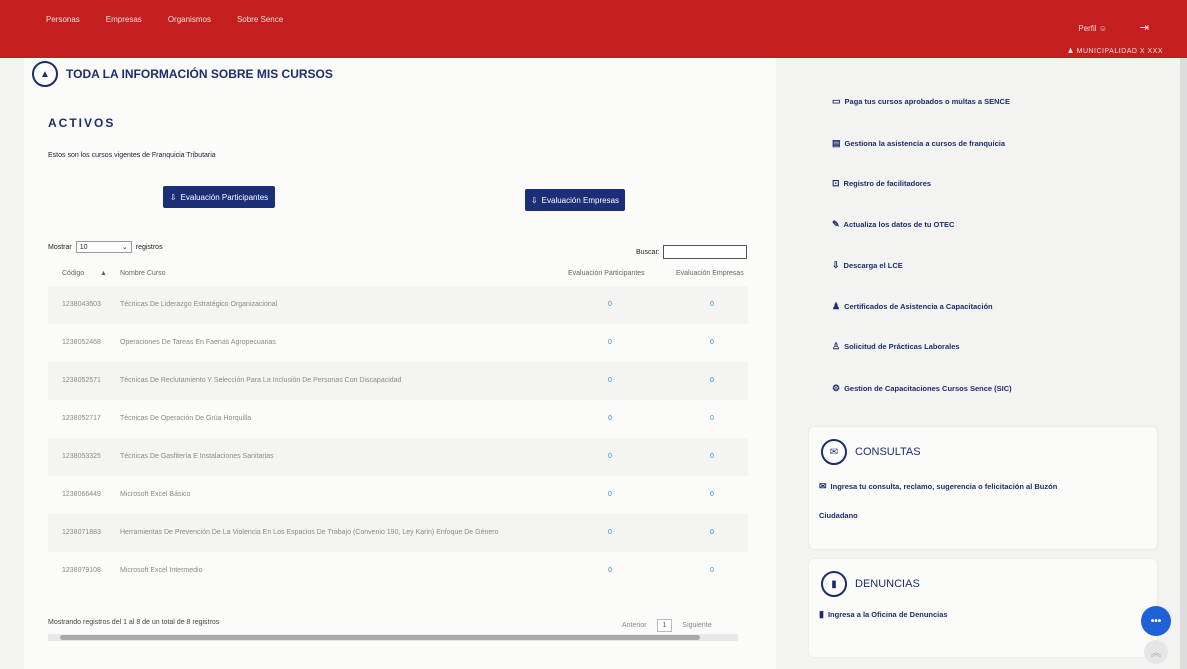 The width and height of the screenshot is (1187, 669). Describe the element at coordinates (63, 19) in the screenshot. I see `nav-personas: Personas` at that location.